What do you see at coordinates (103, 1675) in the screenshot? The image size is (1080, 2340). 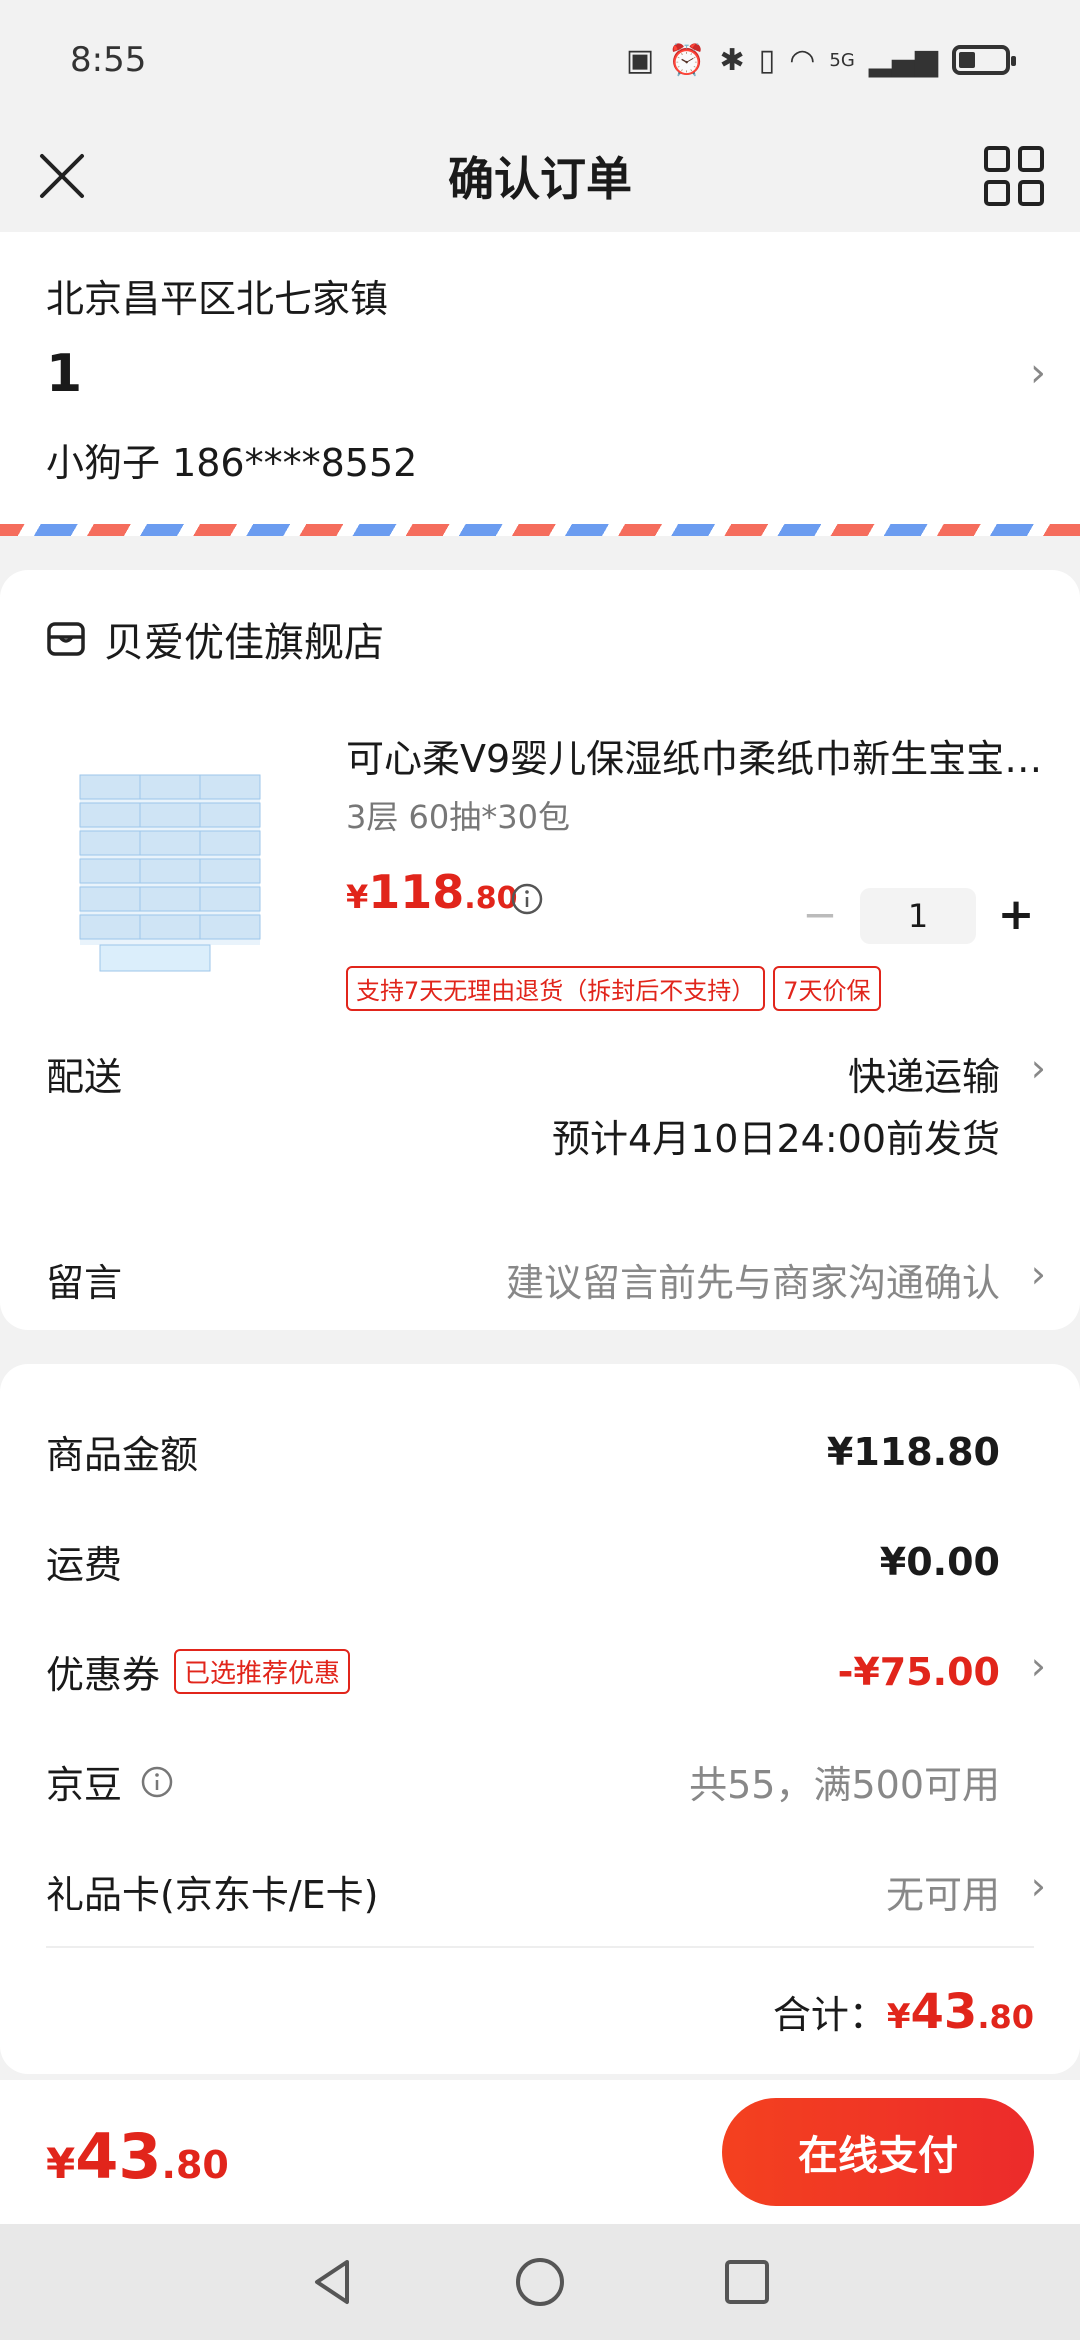 I see `coupon-label: 优惠券` at bounding box center [103, 1675].